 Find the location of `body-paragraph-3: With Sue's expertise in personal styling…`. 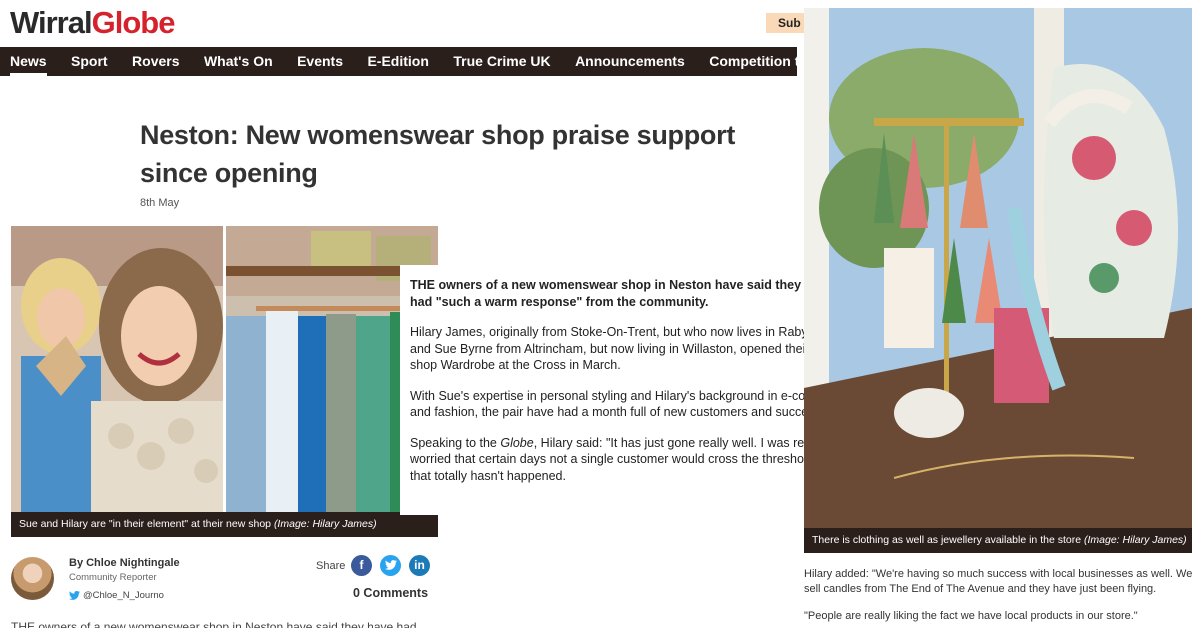

body-paragraph-3: With Sue's expertise in personal styling… is located at coordinates (630, 404).